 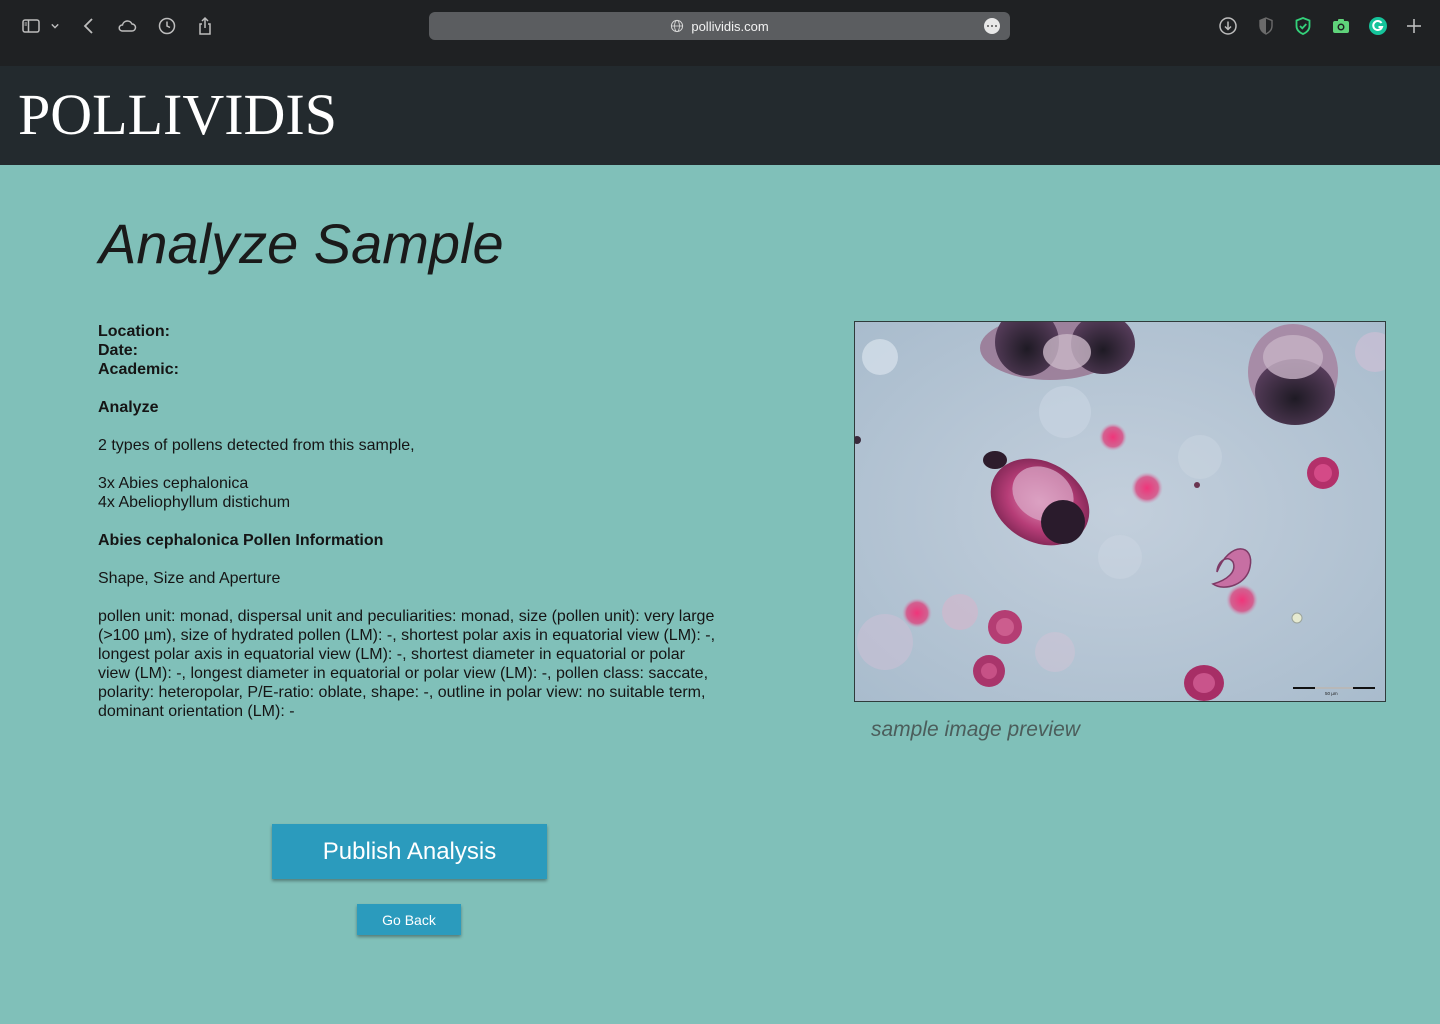 I want to click on more-options-icon, so click(x=992, y=26).